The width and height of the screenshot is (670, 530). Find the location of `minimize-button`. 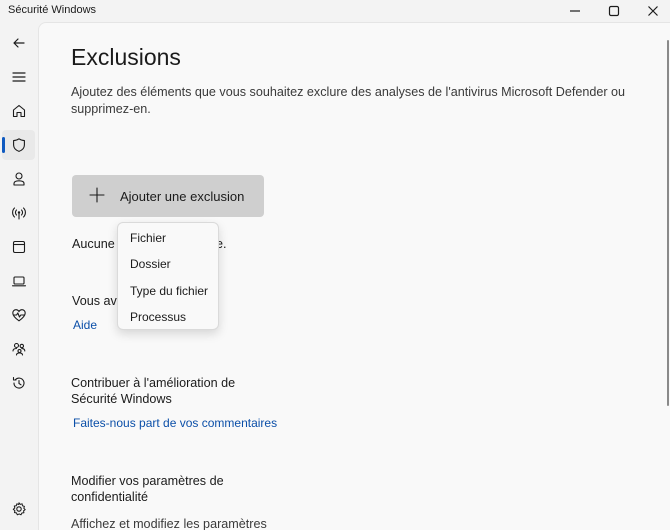

minimize-button is located at coordinates (575, 11).